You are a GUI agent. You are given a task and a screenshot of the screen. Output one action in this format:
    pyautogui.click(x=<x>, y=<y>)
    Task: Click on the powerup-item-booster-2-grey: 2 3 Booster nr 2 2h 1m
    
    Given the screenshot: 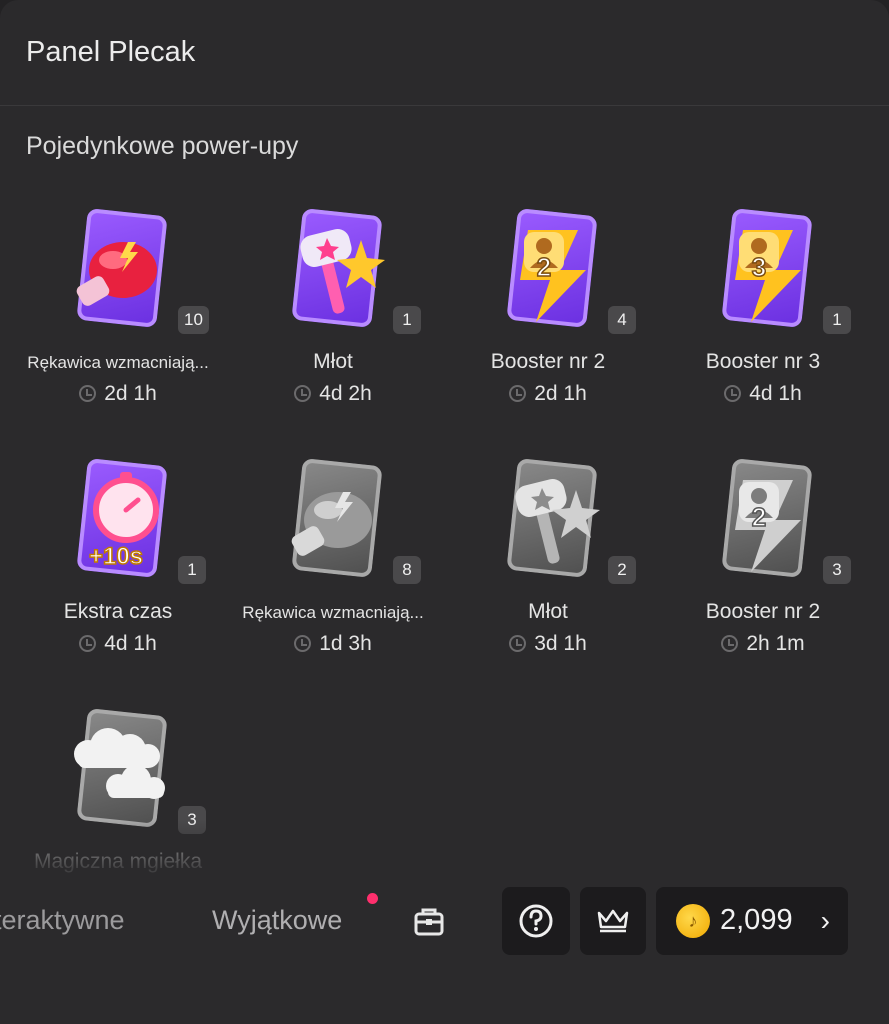 What is the action you would take?
    pyautogui.click(x=763, y=565)
    